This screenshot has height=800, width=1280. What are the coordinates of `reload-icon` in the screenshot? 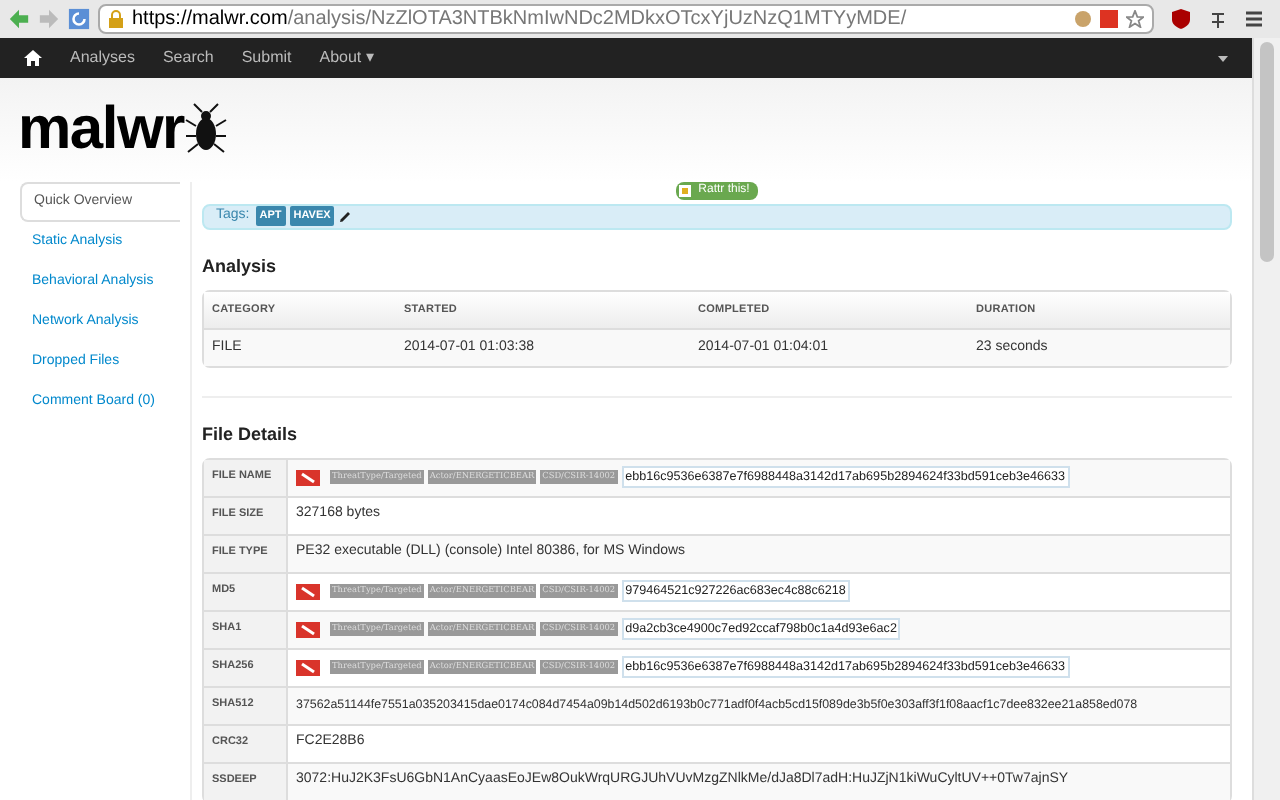 It's located at (79, 19).